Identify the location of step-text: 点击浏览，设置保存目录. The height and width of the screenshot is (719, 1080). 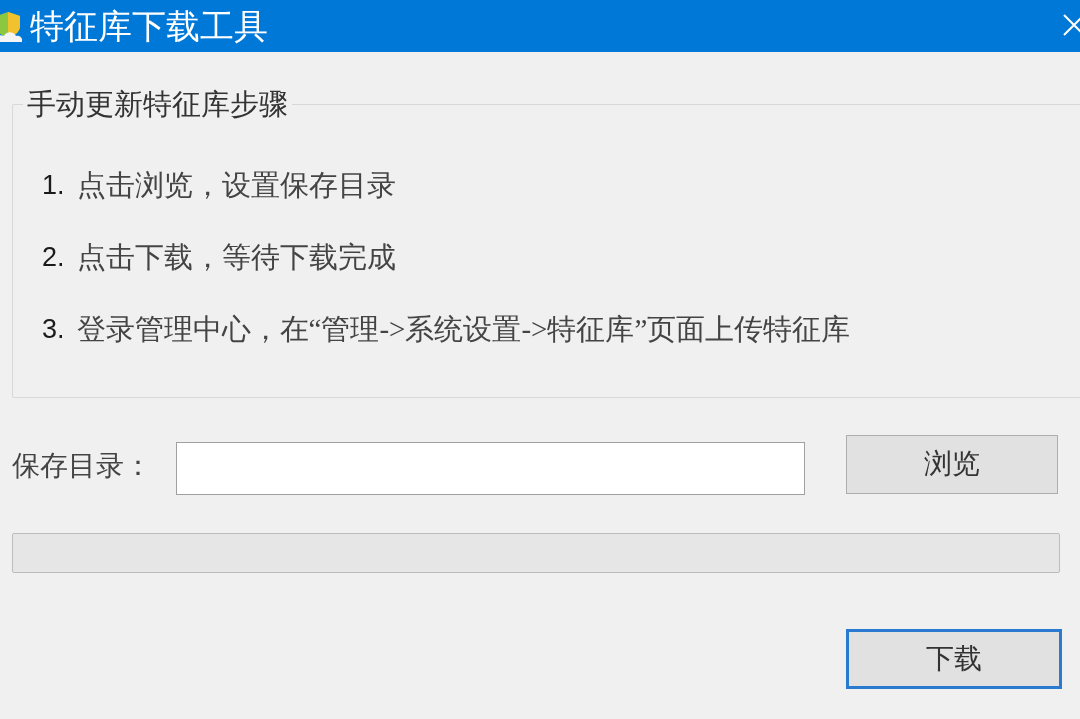
(236, 185).